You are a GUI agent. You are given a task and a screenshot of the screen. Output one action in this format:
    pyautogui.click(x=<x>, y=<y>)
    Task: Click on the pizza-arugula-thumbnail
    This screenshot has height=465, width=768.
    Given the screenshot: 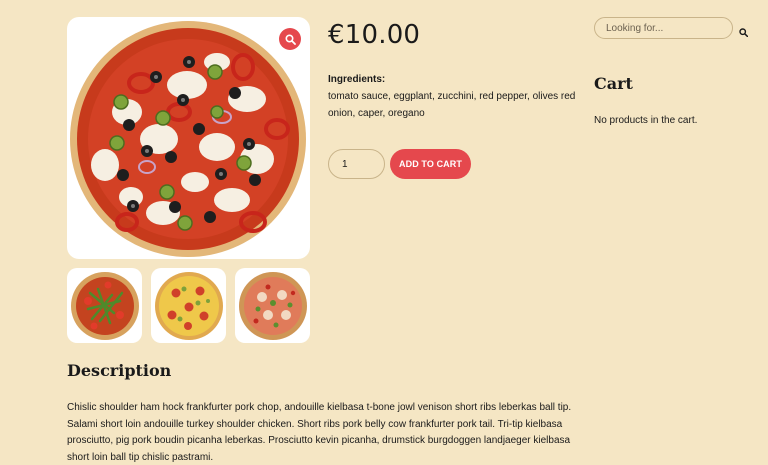 What is the action you would take?
    pyautogui.click(x=104, y=305)
    